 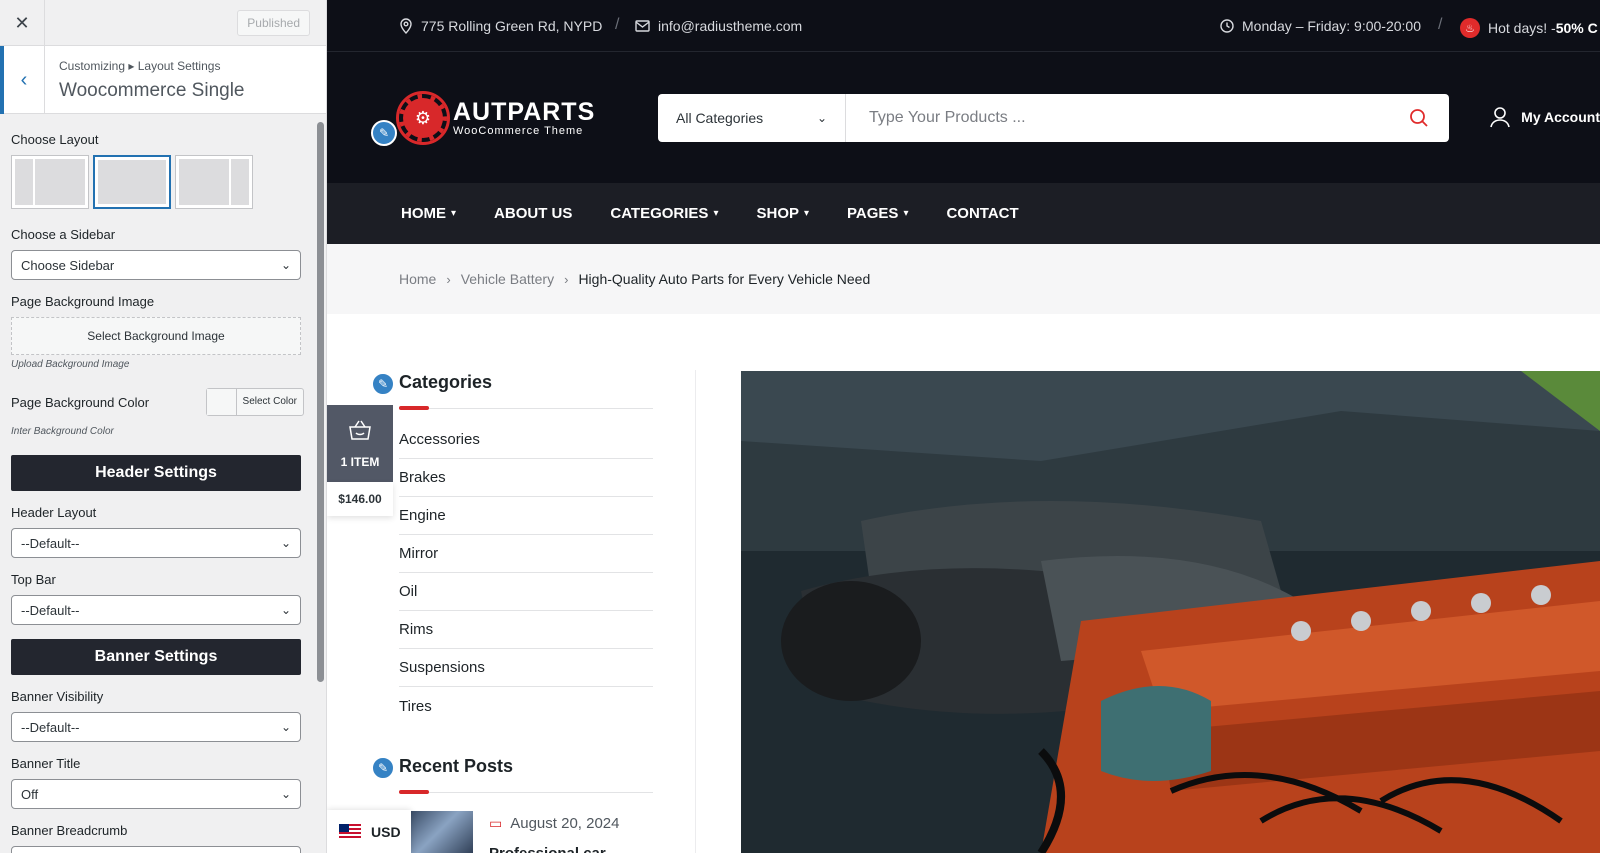 What do you see at coordinates (500, 26) in the screenshot?
I see `address-item: 775 Rolling Green Rd, NYPD` at bounding box center [500, 26].